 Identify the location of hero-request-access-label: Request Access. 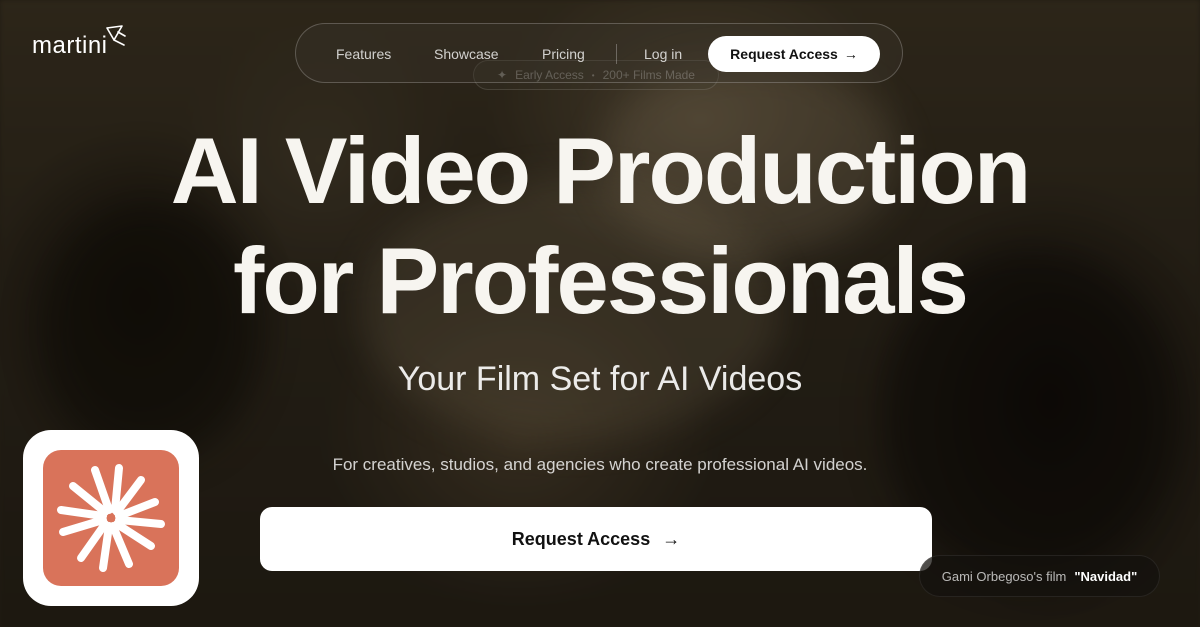
(581, 539).